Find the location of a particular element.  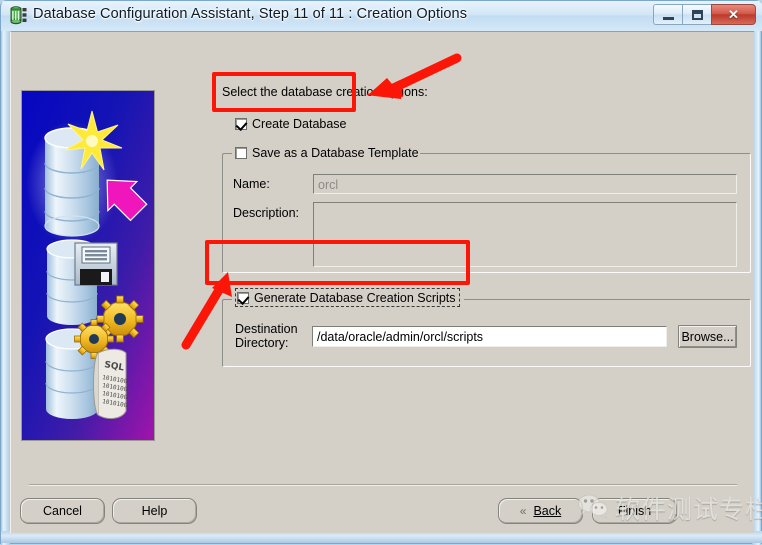

close-icon: ✕ is located at coordinates (733, 14).